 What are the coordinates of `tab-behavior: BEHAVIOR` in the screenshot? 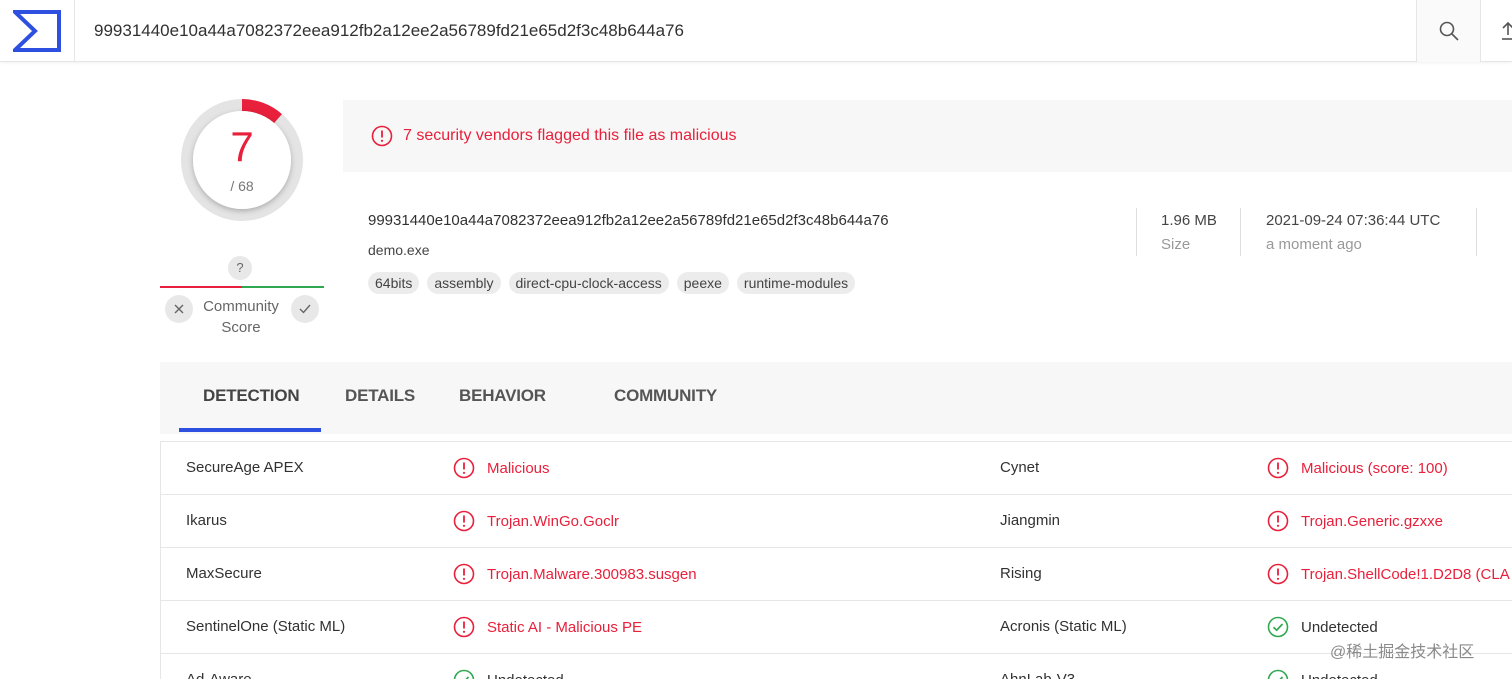 It's located at (502, 396).